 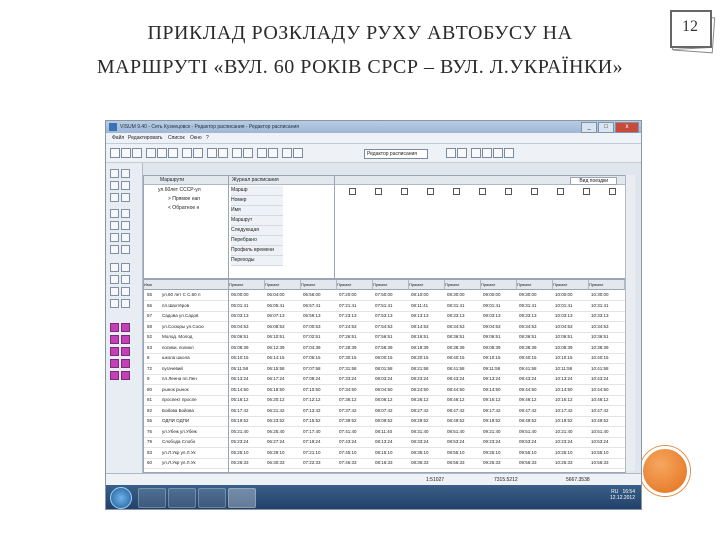 I want to click on time-cell: 08:14:53, so click(x=428, y=327).